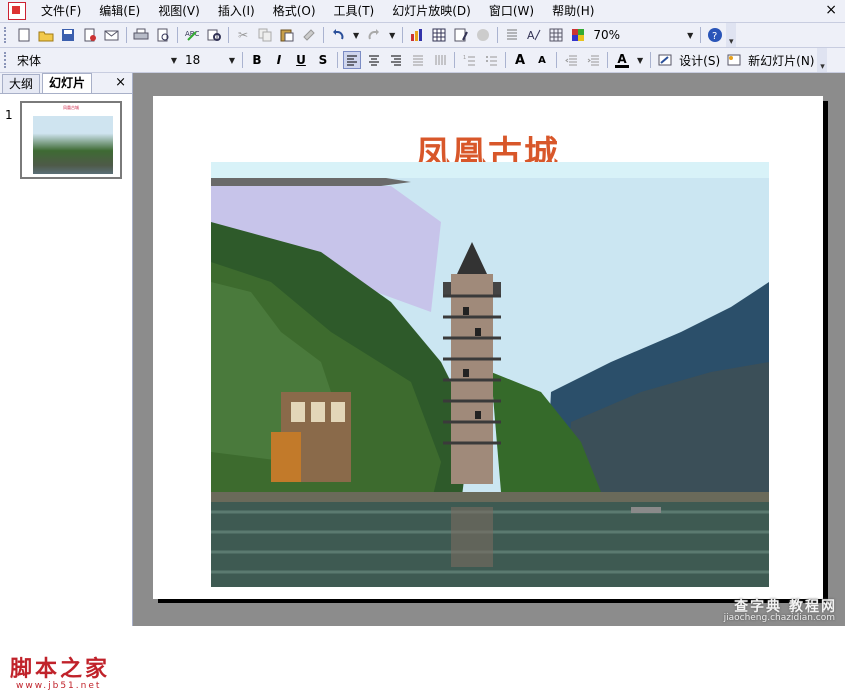 Image resolution: width=845 pixels, height=691 pixels. Describe the element at coordinates (29, 60) in the screenshot. I see `font-name-value: 宋体` at that location.